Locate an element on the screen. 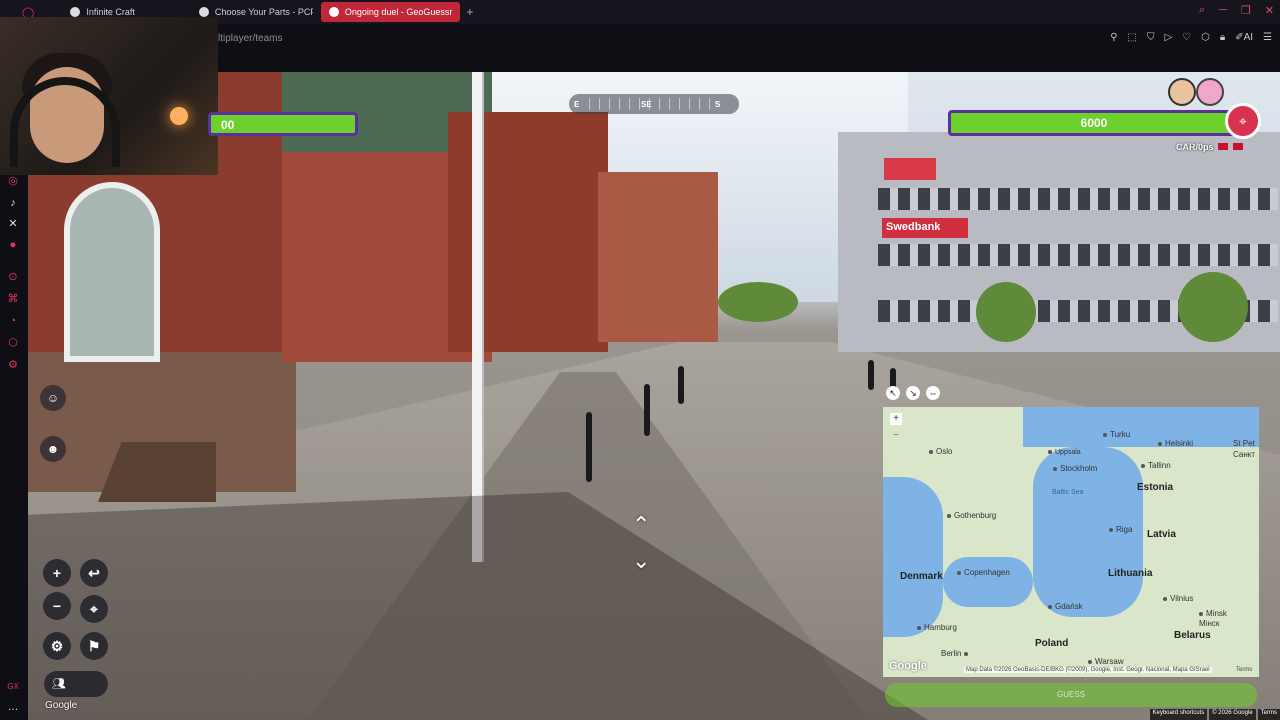  zoom-out-button: − is located at coordinates (57, 606).